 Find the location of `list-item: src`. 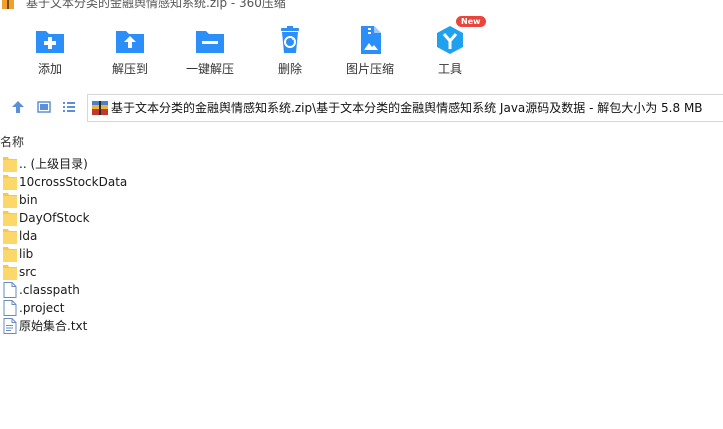

list-item: src is located at coordinates (361, 272).